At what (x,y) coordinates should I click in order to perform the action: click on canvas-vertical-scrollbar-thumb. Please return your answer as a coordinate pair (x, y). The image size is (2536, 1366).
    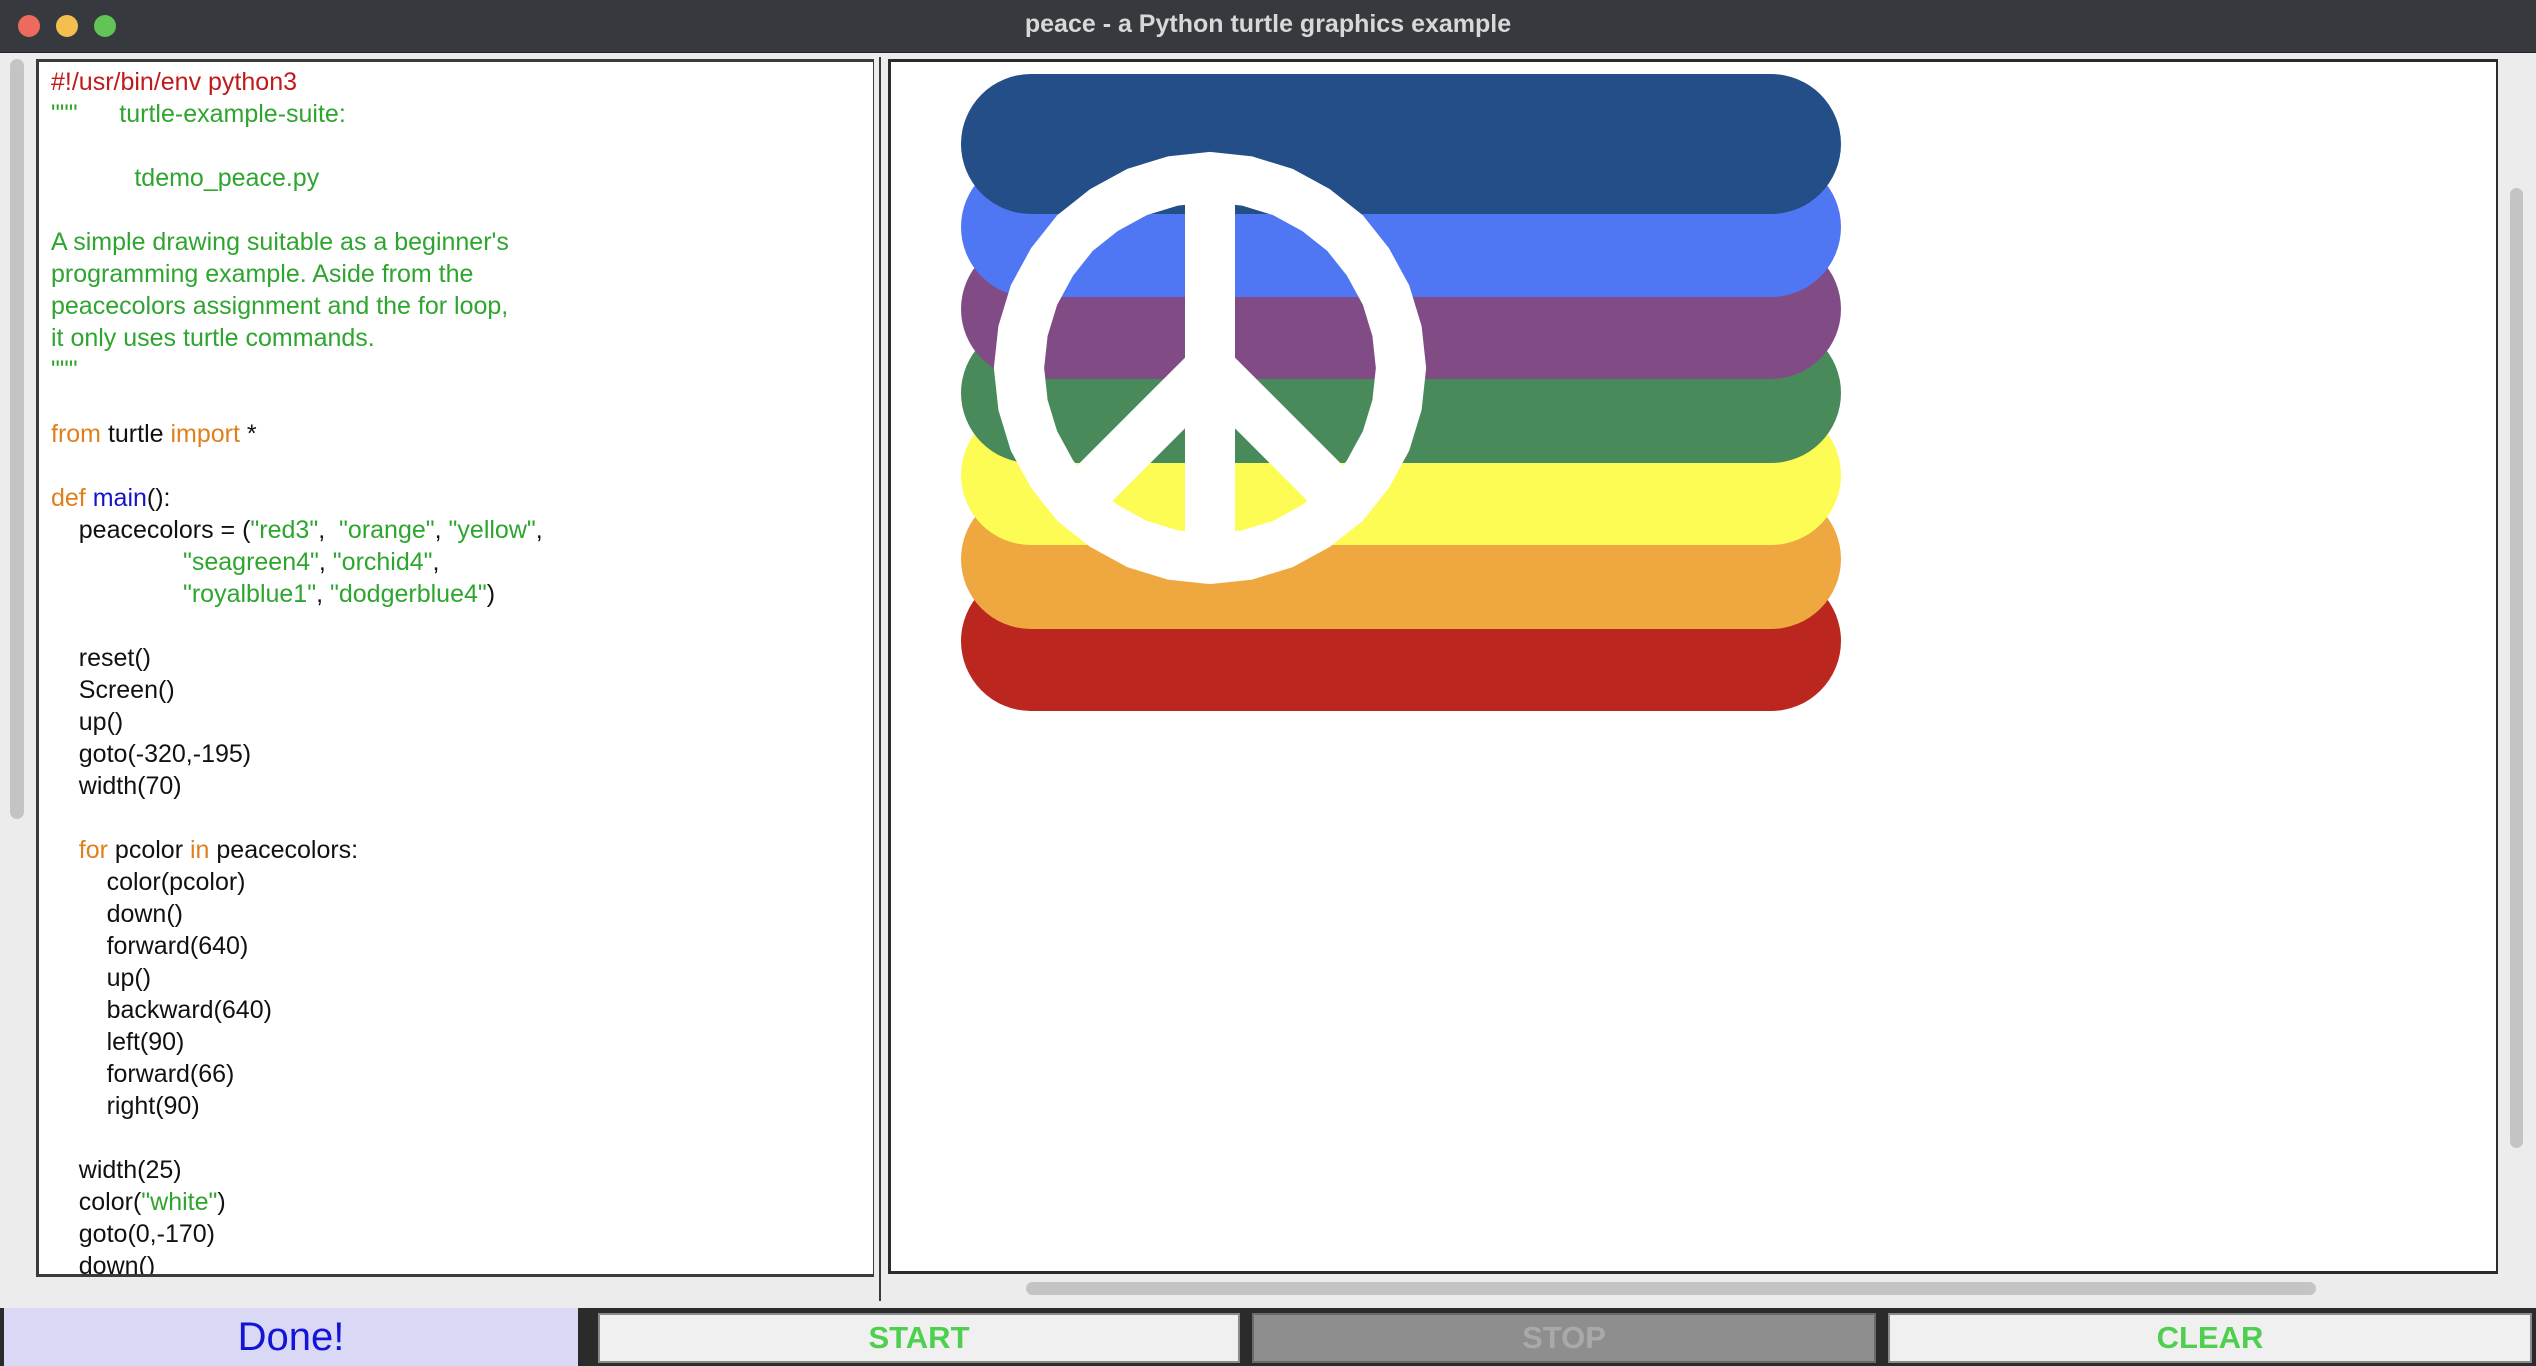
    Looking at the image, I should click on (2516, 668).